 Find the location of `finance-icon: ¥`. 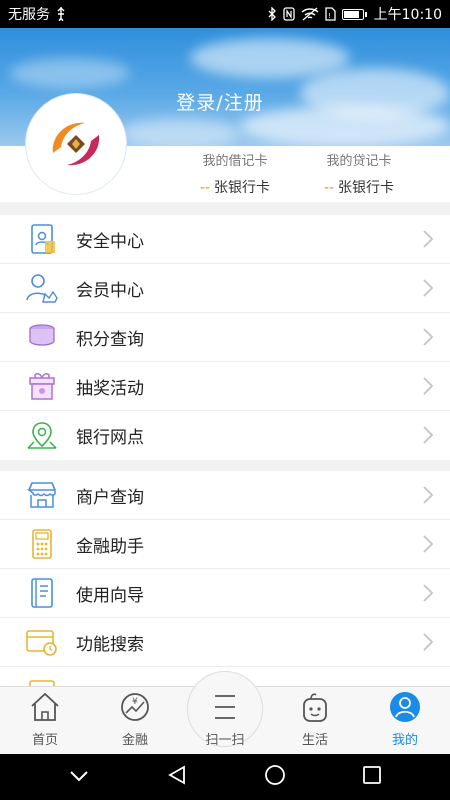

finance-icon: ¥ is located at coordinates (135, 707).